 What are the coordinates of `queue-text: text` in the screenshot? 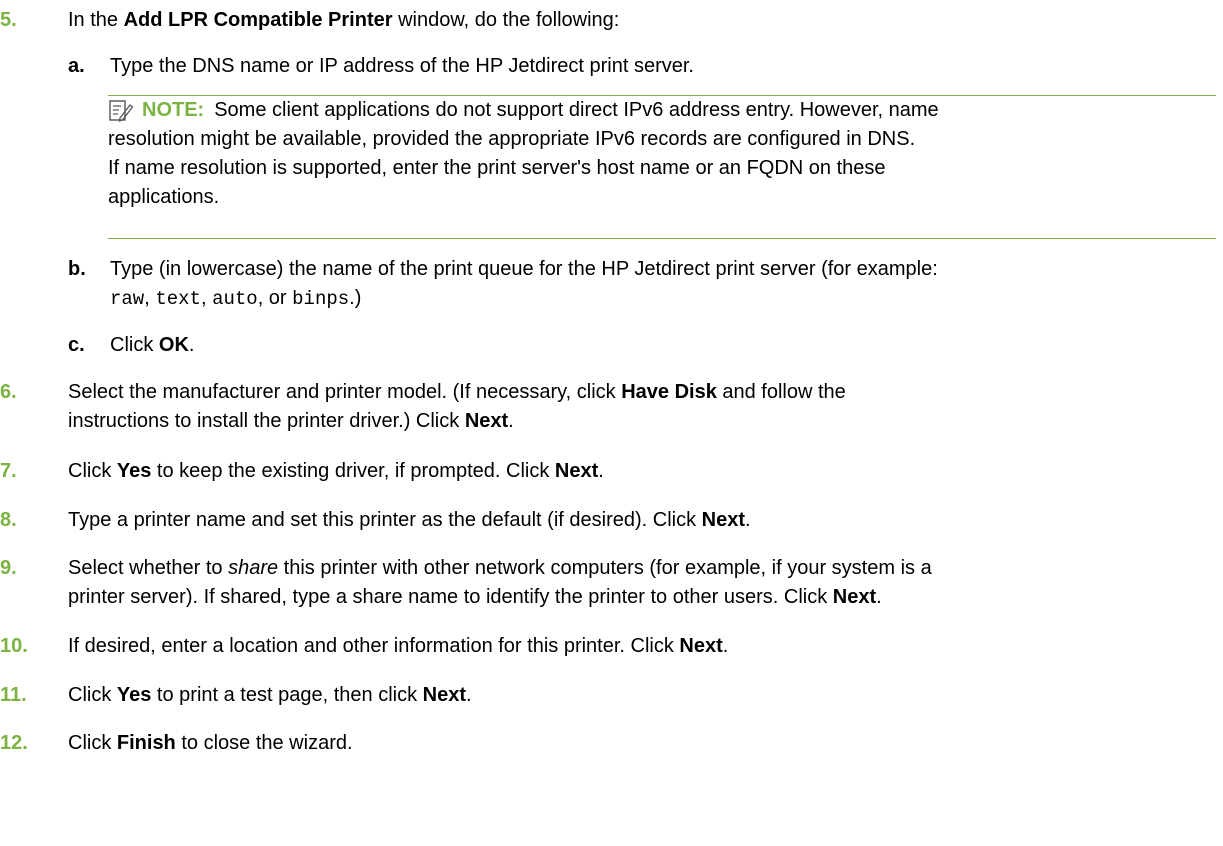 It's located at (178, 299).